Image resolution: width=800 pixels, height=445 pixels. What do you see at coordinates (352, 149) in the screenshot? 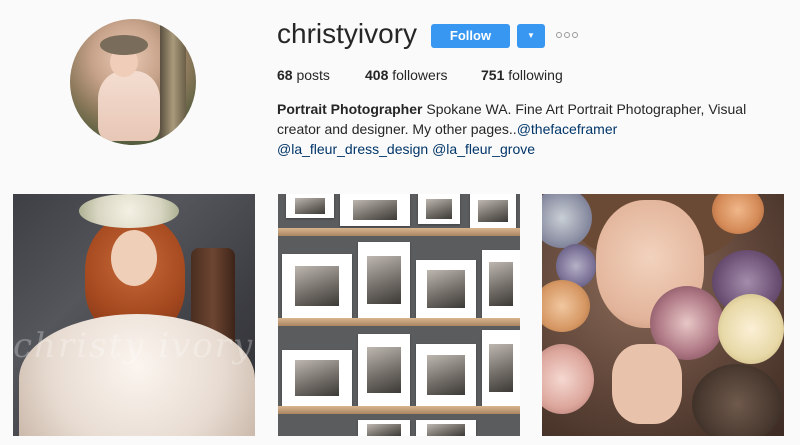
I see `bio-link-la-fleur-dress-design: @la_fleur_dress_design` at bounding box center [352, 149].